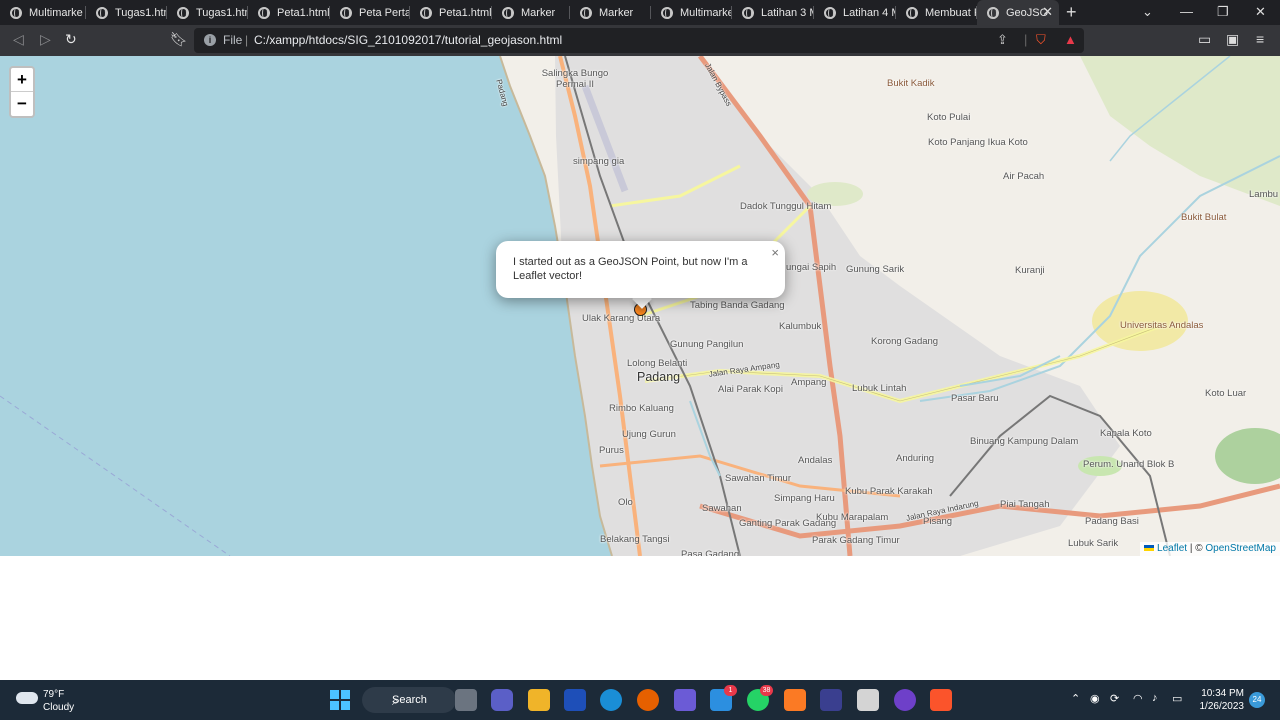 This screenshot has width=1280, height=720. What do you see at coordinates (1223, 12) in the screenshot?
I see `maximize-button: ❐` at bounding box center [1223, 12].